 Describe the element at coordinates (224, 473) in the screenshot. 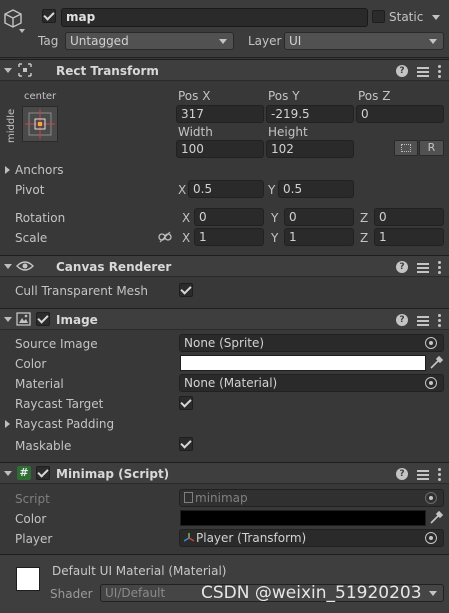

I see `minimap-script-header: # Minimap (Script) ?` at that location.